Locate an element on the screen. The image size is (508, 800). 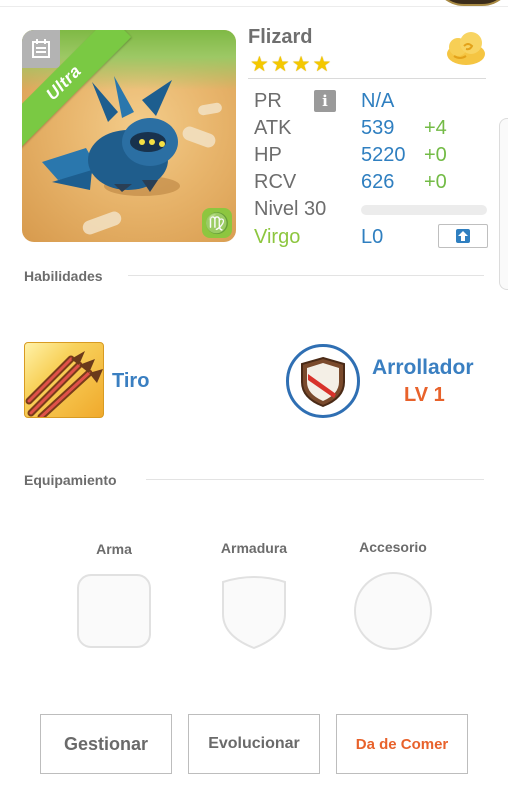
shield-badge-icon is located at coordinates (323, 381).